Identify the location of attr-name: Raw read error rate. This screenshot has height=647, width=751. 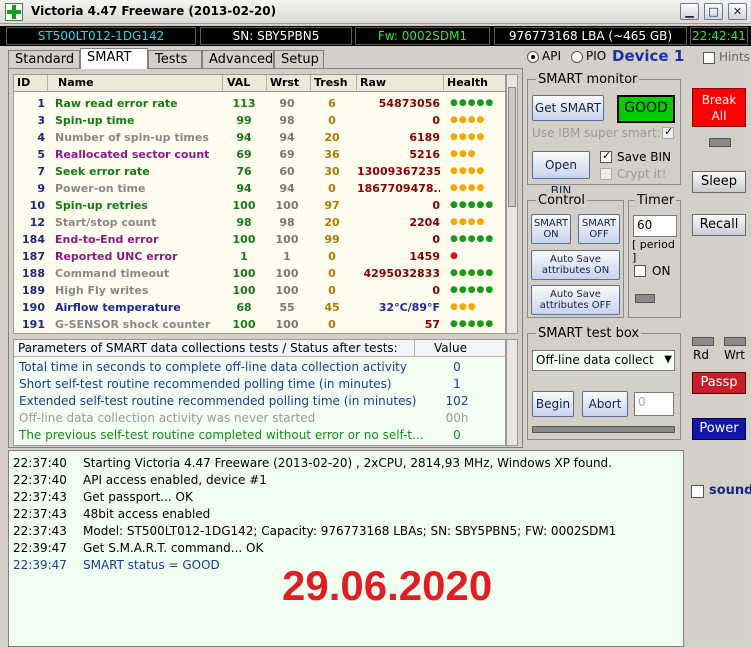
(116, 103).